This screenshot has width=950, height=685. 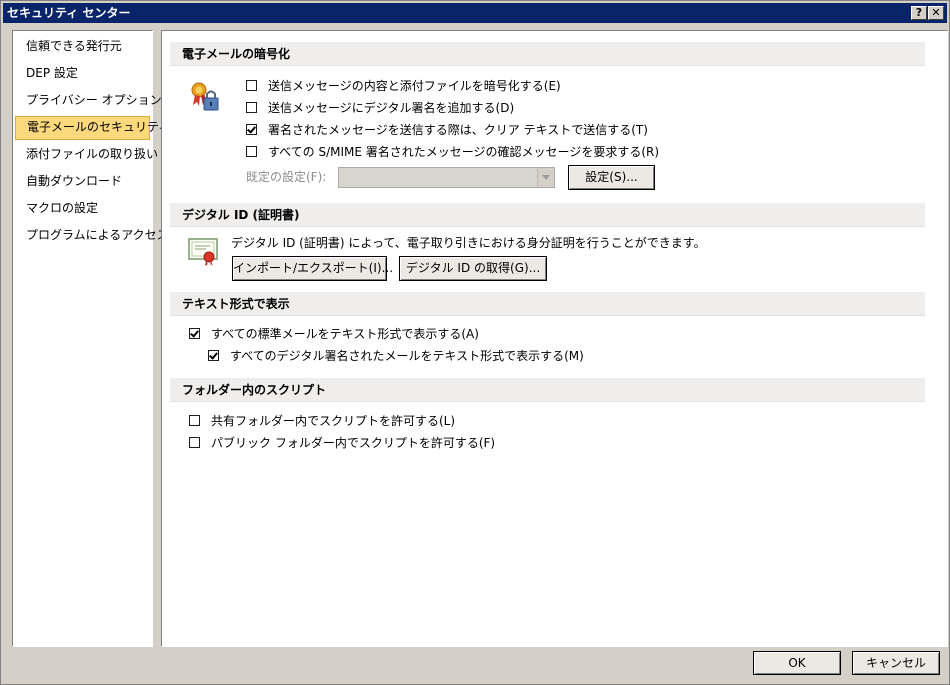 What do you see at coordinates (391, 108) in the screenshot?
I see `add-signature-label: 送信メッセージにデジタル署名を追加する(D)` at bounding box center [391, 108].